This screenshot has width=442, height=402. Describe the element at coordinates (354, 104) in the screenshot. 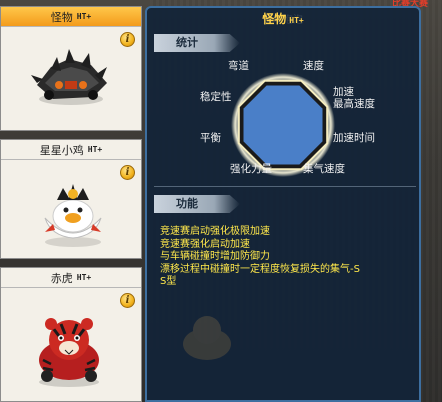

I see `stat-label-accel-max-2: 最高速度` at that location.